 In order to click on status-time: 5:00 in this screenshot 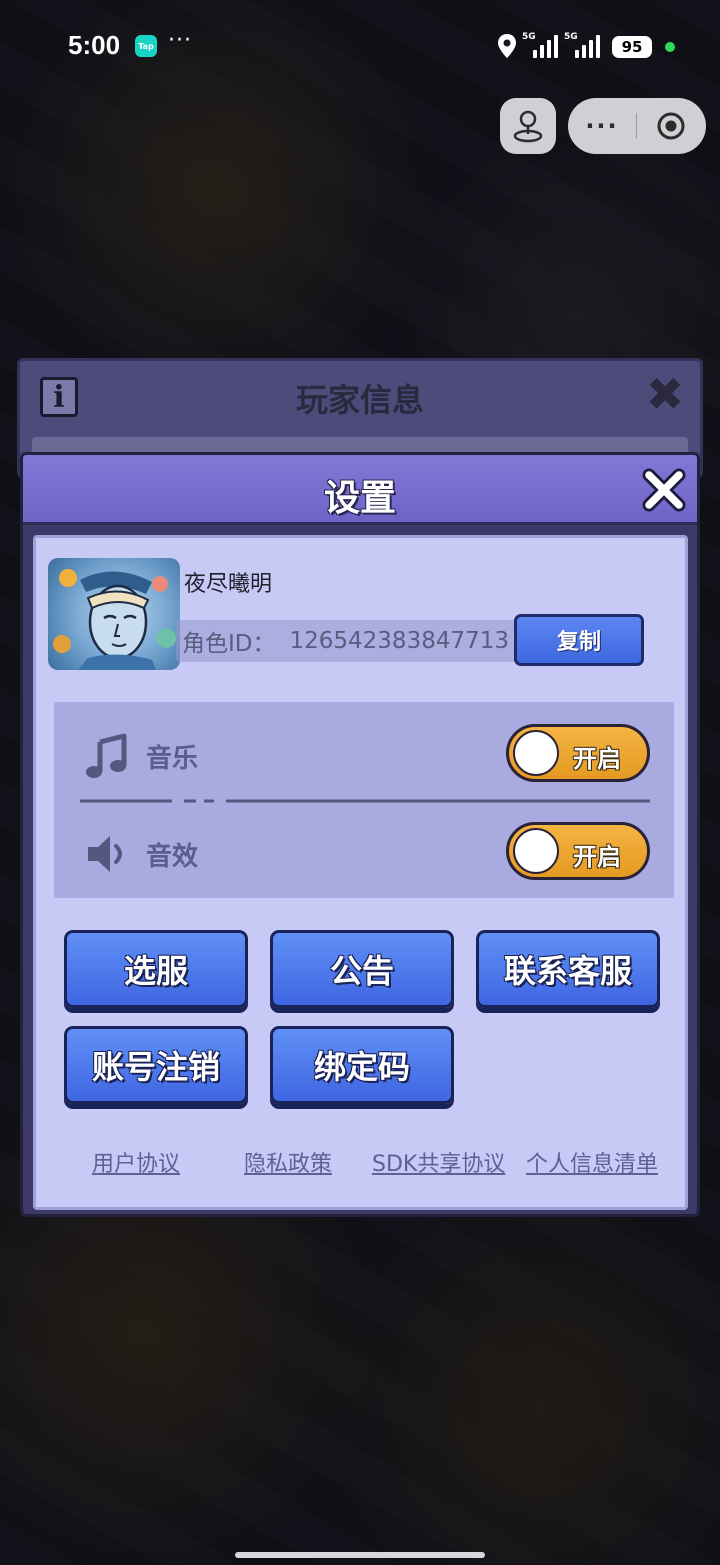, I will do `click(94, 45)`.